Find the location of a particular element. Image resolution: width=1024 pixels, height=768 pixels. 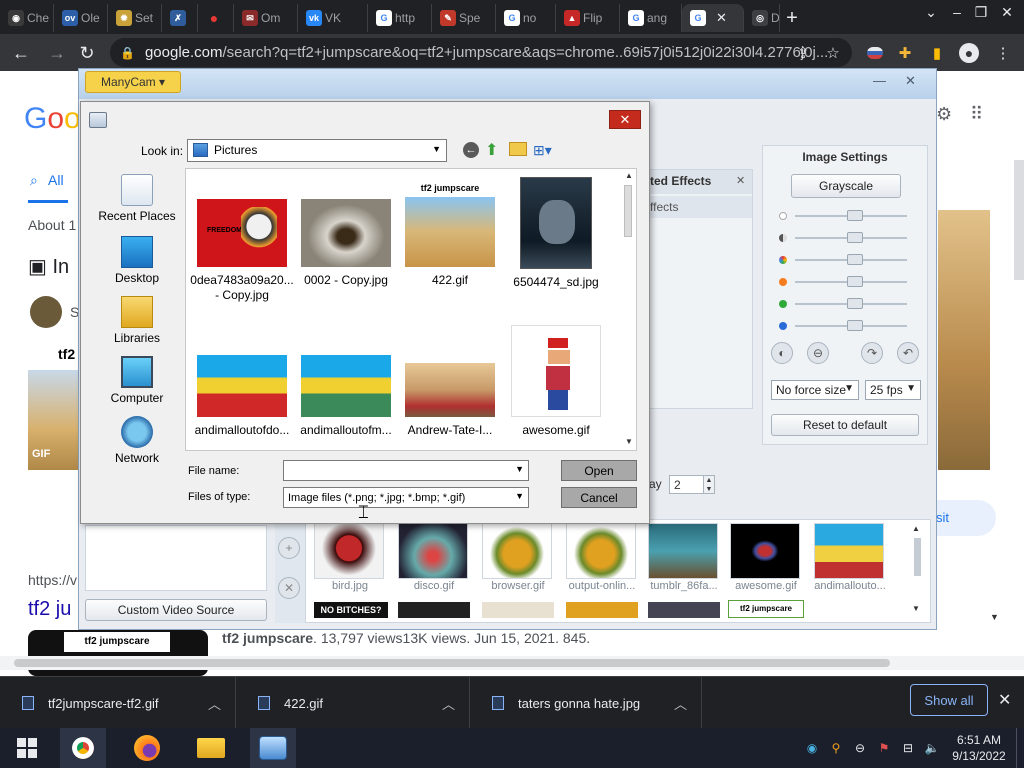

new-folder-icon is located at coordinates (518, 149).